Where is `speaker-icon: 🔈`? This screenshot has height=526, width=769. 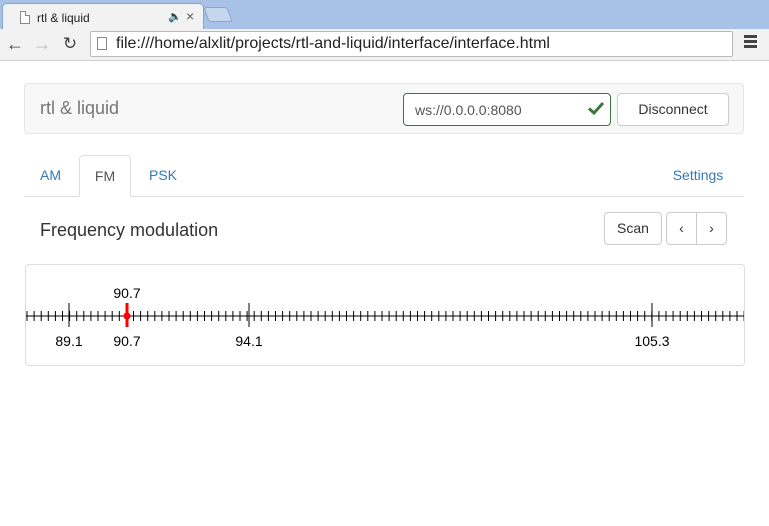
speaker-icon: 🔈 is located at coordinates (175, 17).